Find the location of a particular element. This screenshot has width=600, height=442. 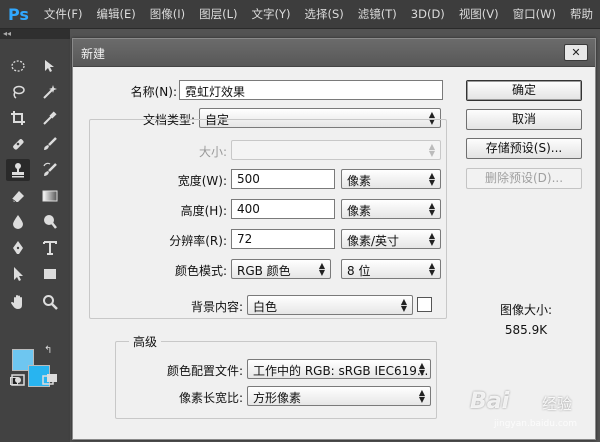

eyedropper-icon is located at coordinates (50, 118).